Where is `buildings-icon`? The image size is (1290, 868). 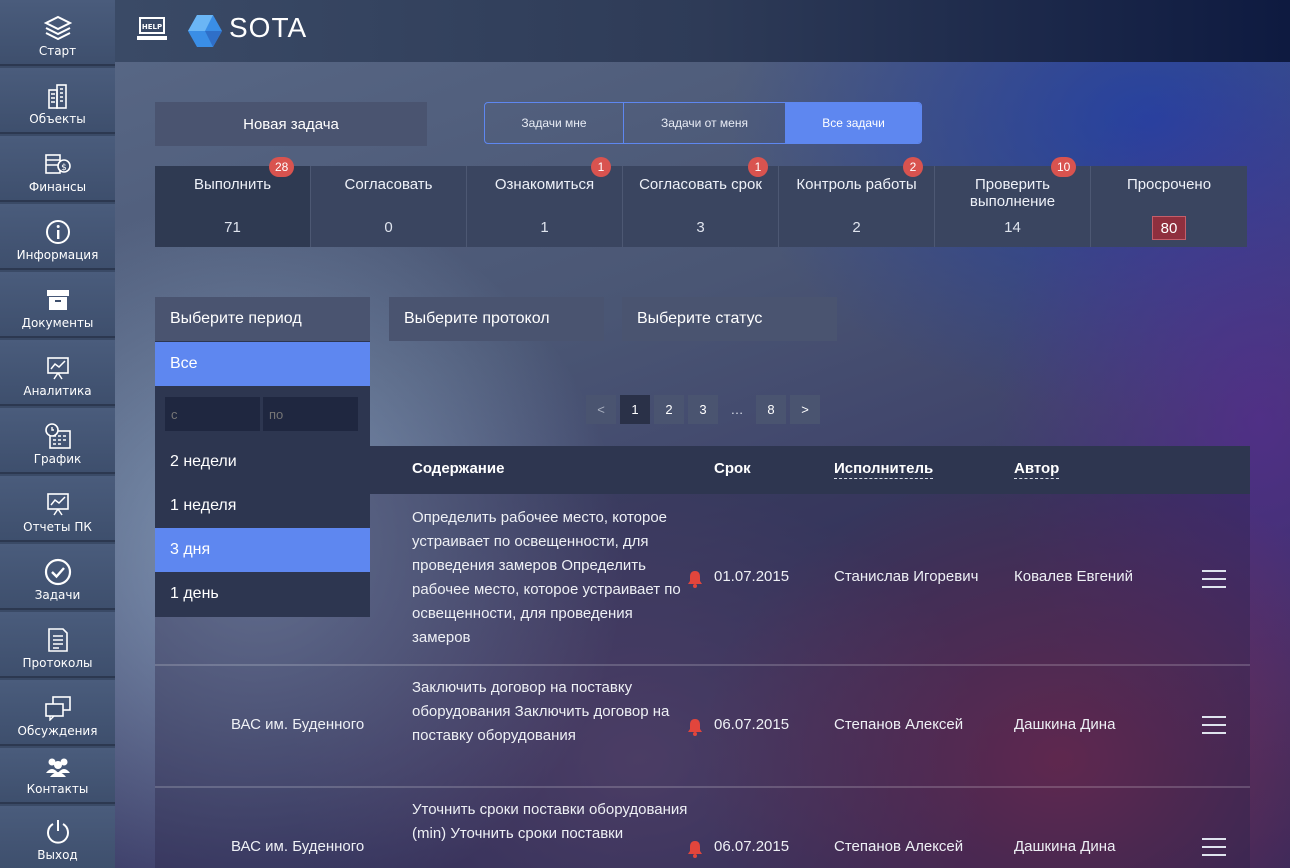
buildings-icon is located at coordinates (58, 96).